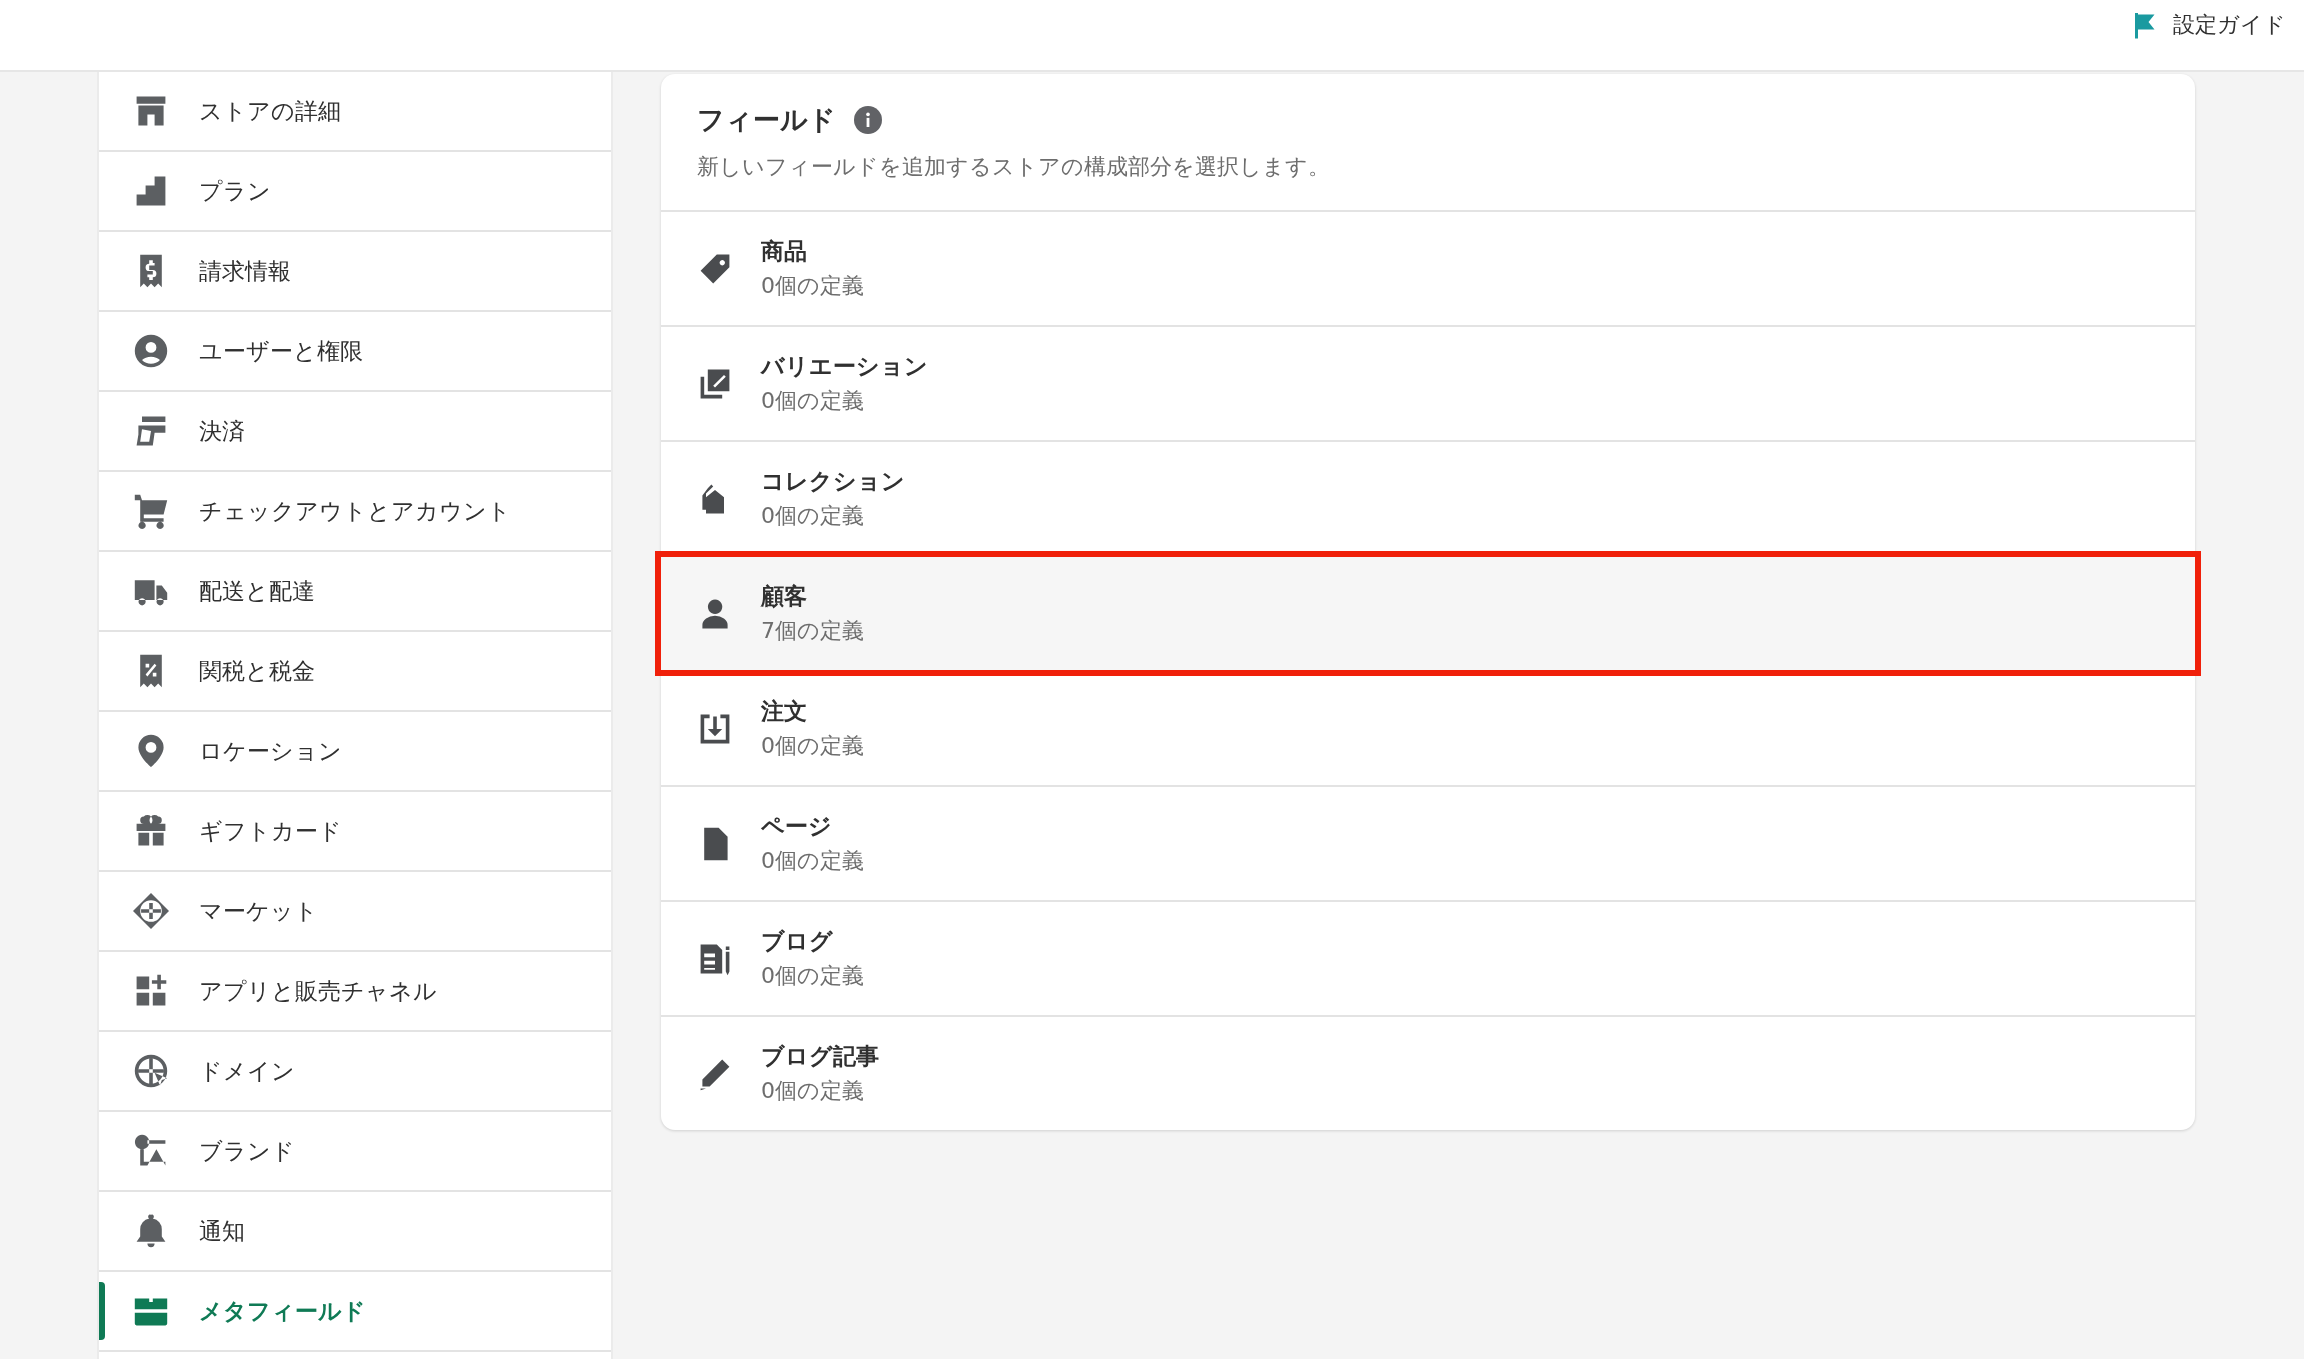 Image resolution: width=2304 pixels, height=1359 pixels. I want to click on row-title: ブログ, so click(797, 941).